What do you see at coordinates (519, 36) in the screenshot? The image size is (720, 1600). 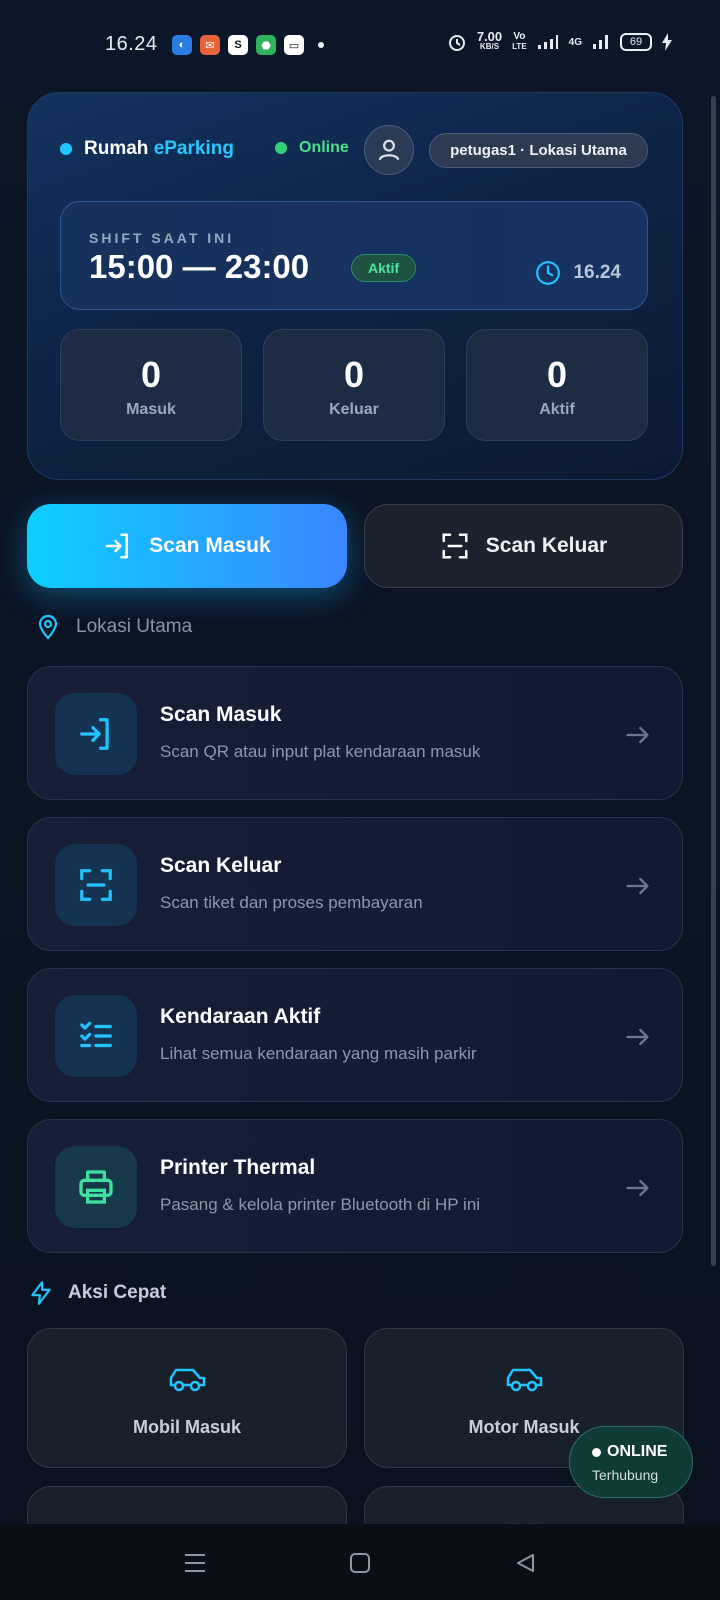 I see `volte-label: Vo` at bounding box center [519, 36].